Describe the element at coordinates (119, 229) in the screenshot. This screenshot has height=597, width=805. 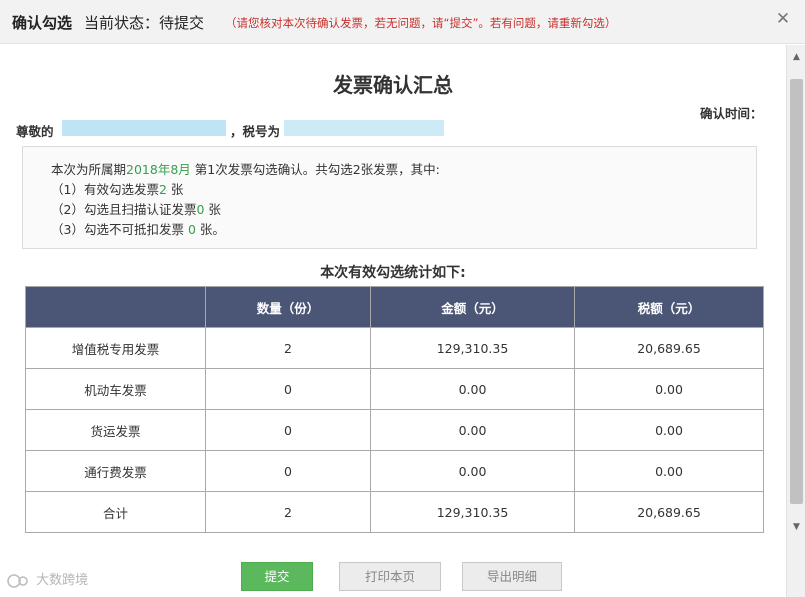
I see `summary-text: （3）勾选不可抵扣发票` at that location.